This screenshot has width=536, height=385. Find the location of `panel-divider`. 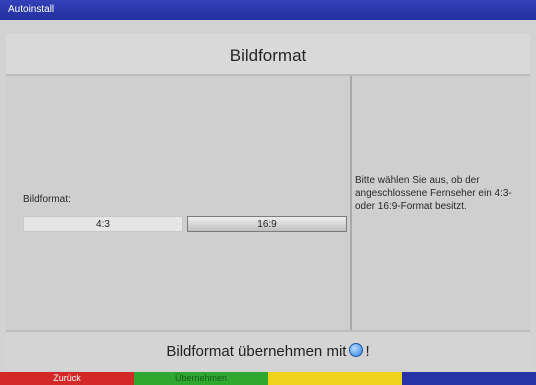

panel-divider is located at coordinates (351, 203).